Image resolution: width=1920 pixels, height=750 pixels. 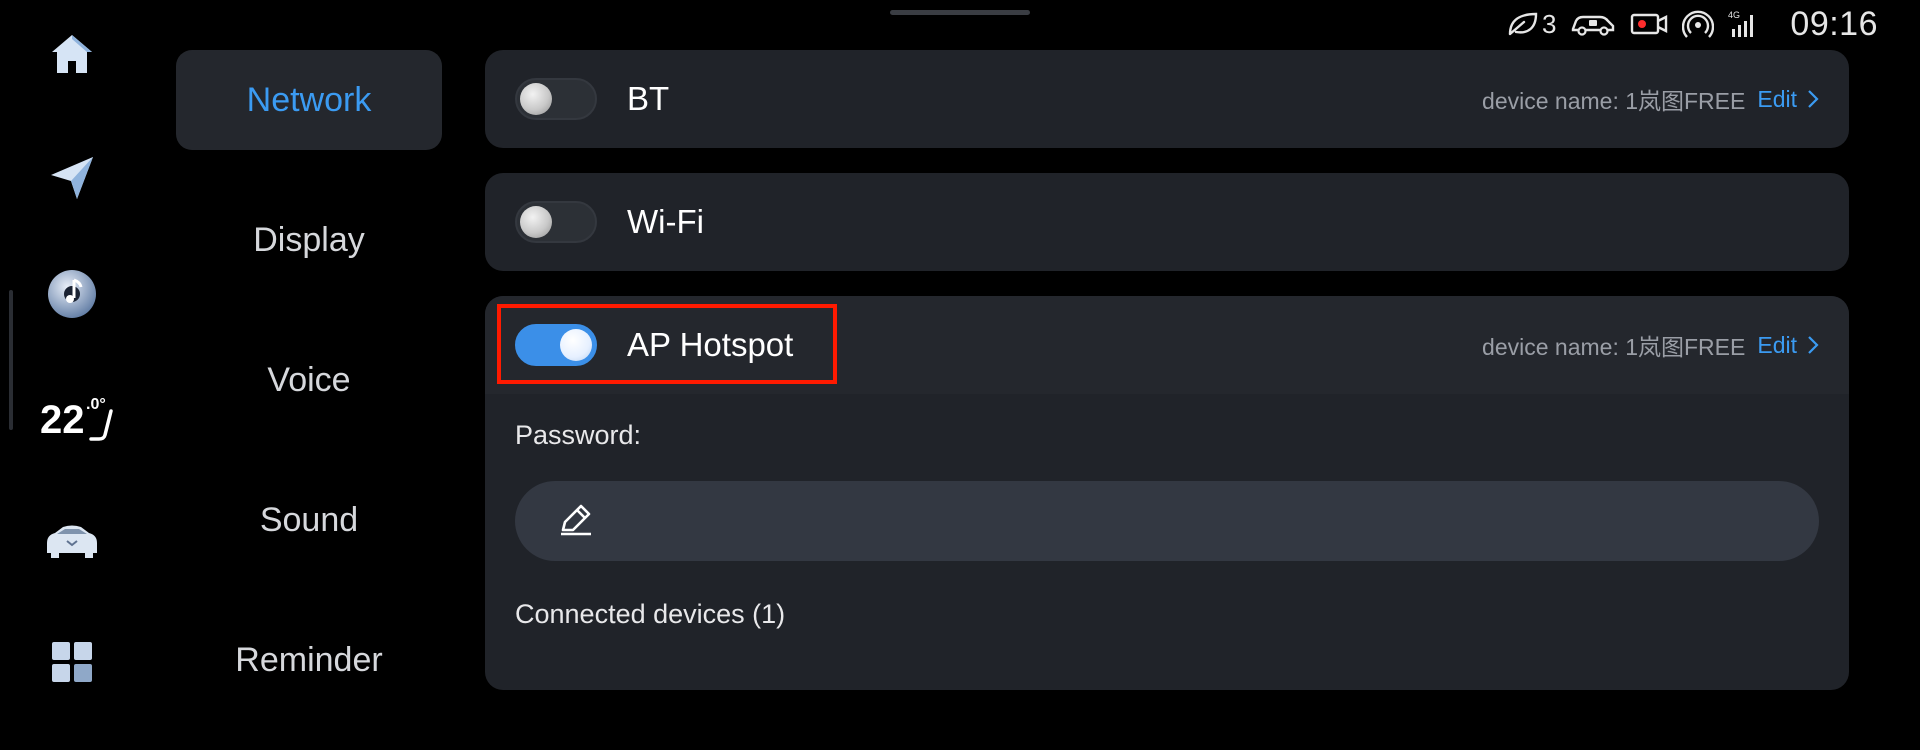 What do you see at coordinates (1614, 101) in the screenshot?
I see `bt-device-name: device name: 1岚图FREE` at bounding box center [1614, 101].